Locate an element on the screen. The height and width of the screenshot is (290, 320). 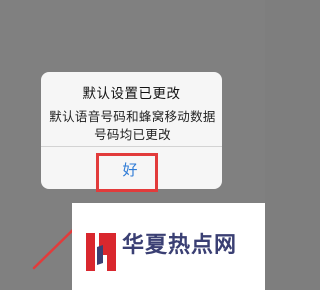
ok-button: 好 is located at coordinates (130, 169).